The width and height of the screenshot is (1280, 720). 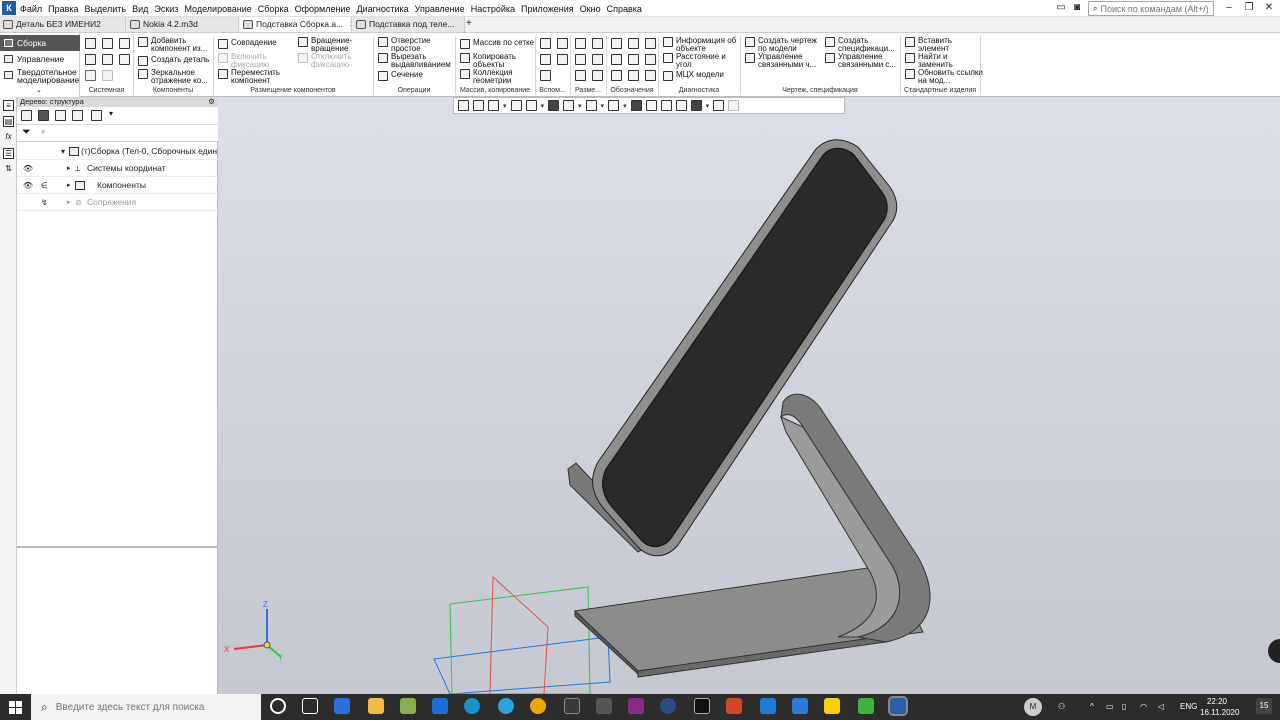 What do you see at coordinates (43, 115) in the screenshot?
I see `tree-components-icon` at bounding box center [43, 115].